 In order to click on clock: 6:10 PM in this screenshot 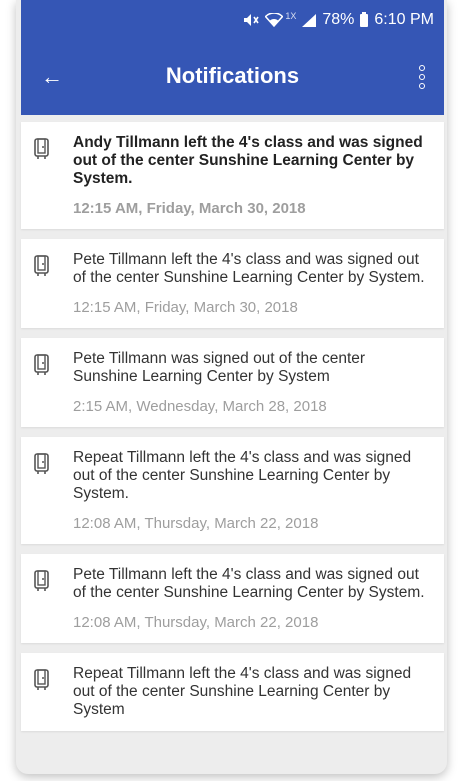, I will do `click(404, 19)`.